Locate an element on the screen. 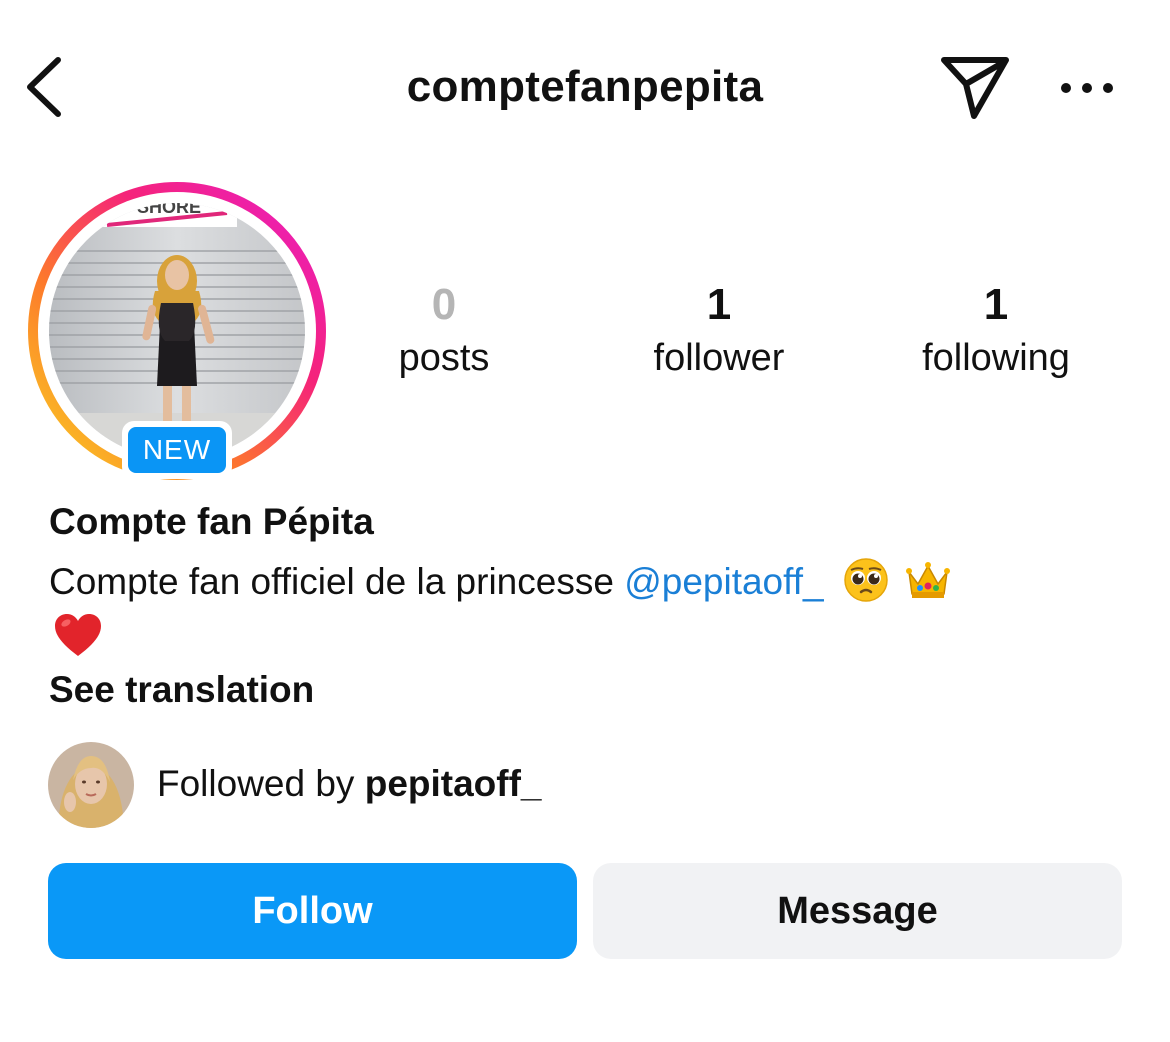 Image resolution: width=1170 pixels, height=1042 pixels. display-name: Compte fan Pépita is located at coordinates (211, 521).